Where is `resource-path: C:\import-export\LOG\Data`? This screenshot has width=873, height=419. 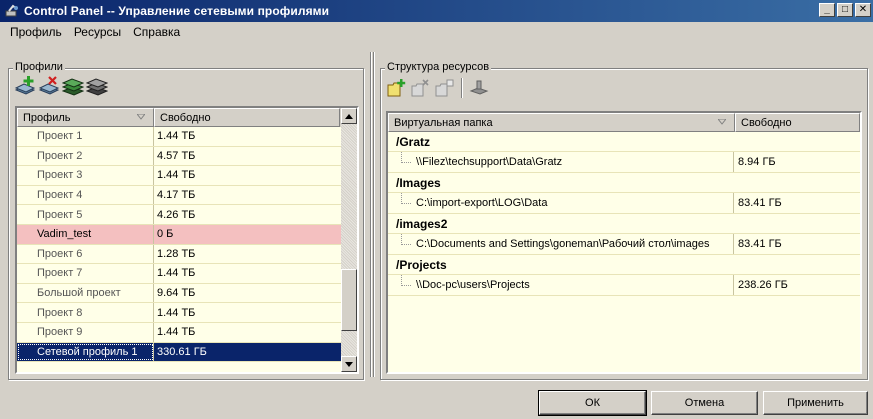 resource-path: C:\import-export\LOG\Data is located at coordinates (561, 203).